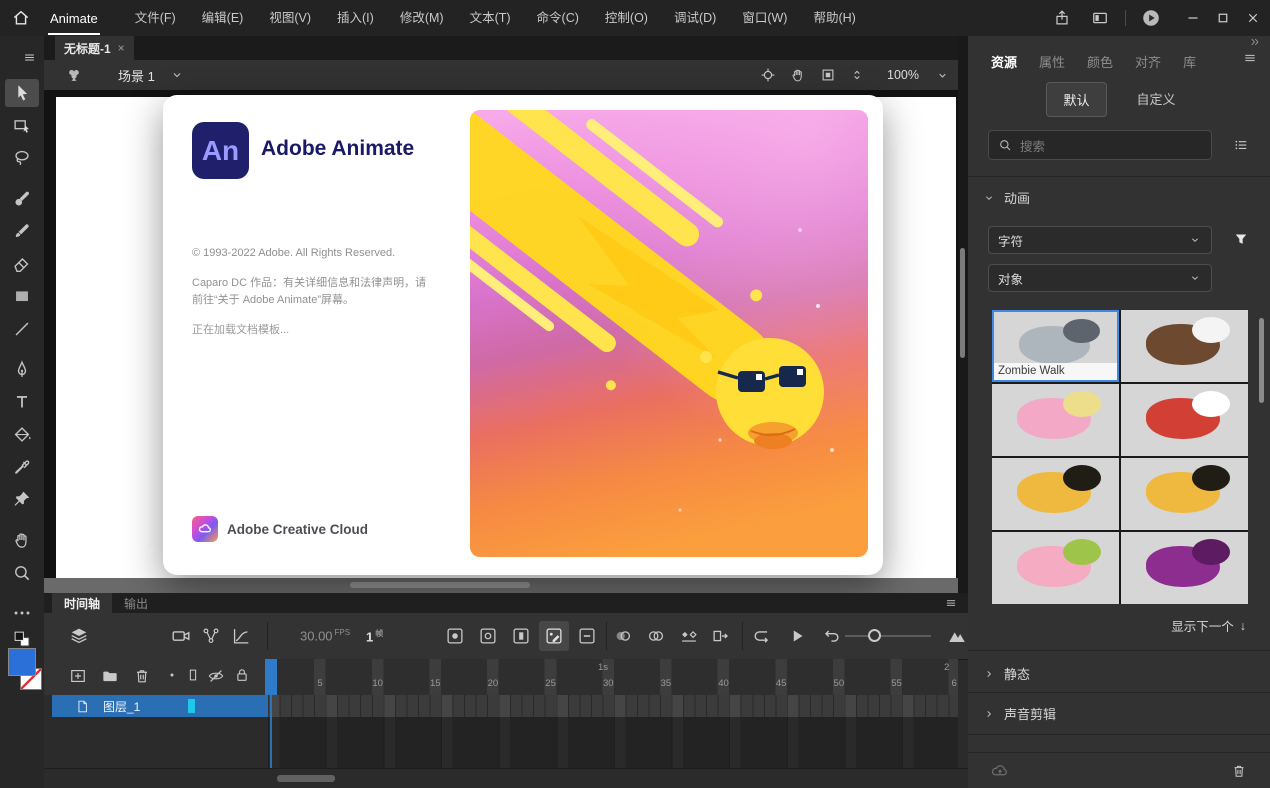  Describe the element at coordinates (74, 18) in the screenshot. I see `app-menu-animate: Animate` at that location.